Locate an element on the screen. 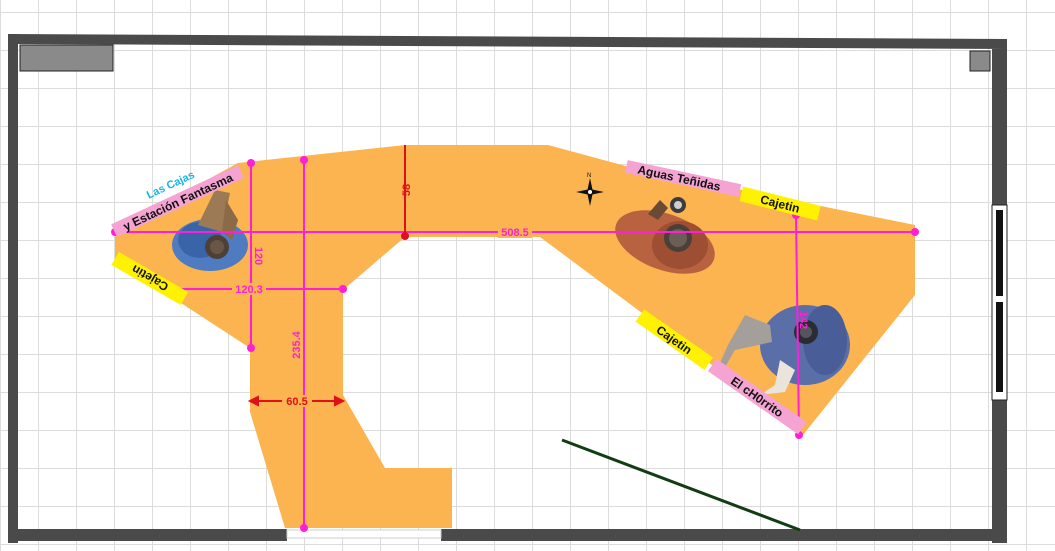  dim-120-label: 120 is located at coordinates (258, 256).